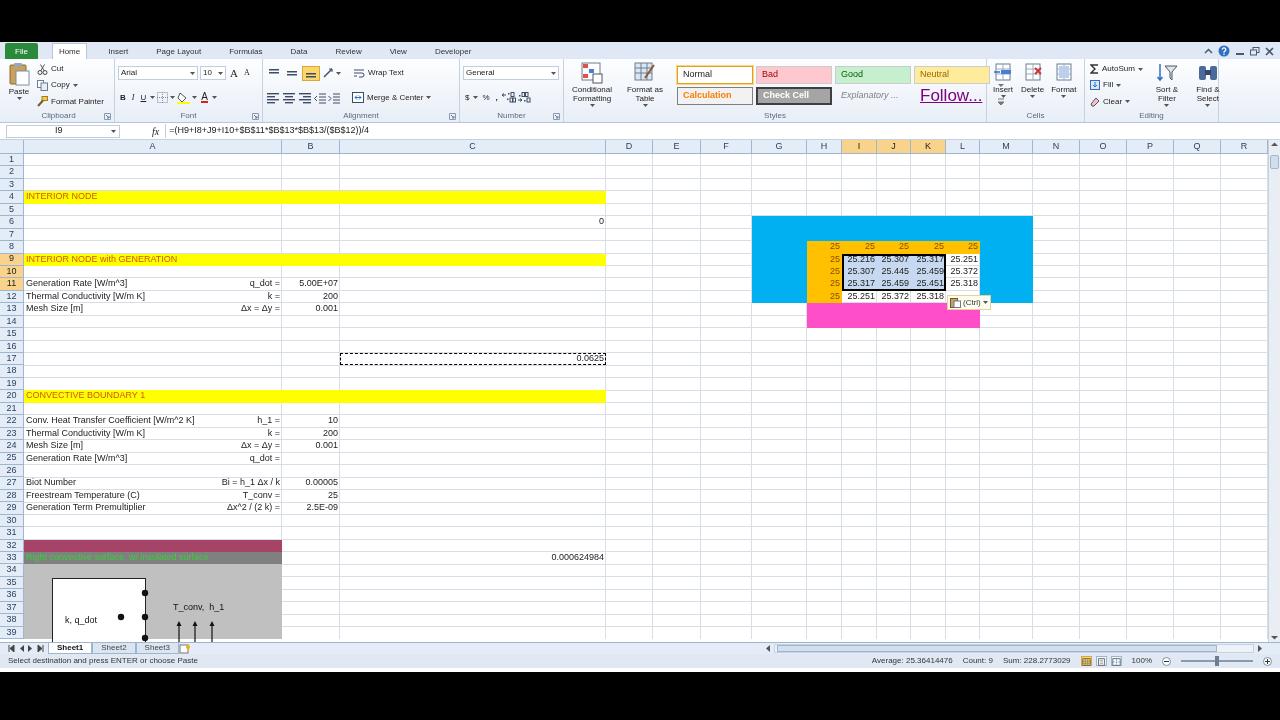 The image size is (1280, 720). Describe the element at coordinates (246, 73) in the screenshot. I see `shrink-font-button: A` at that location.